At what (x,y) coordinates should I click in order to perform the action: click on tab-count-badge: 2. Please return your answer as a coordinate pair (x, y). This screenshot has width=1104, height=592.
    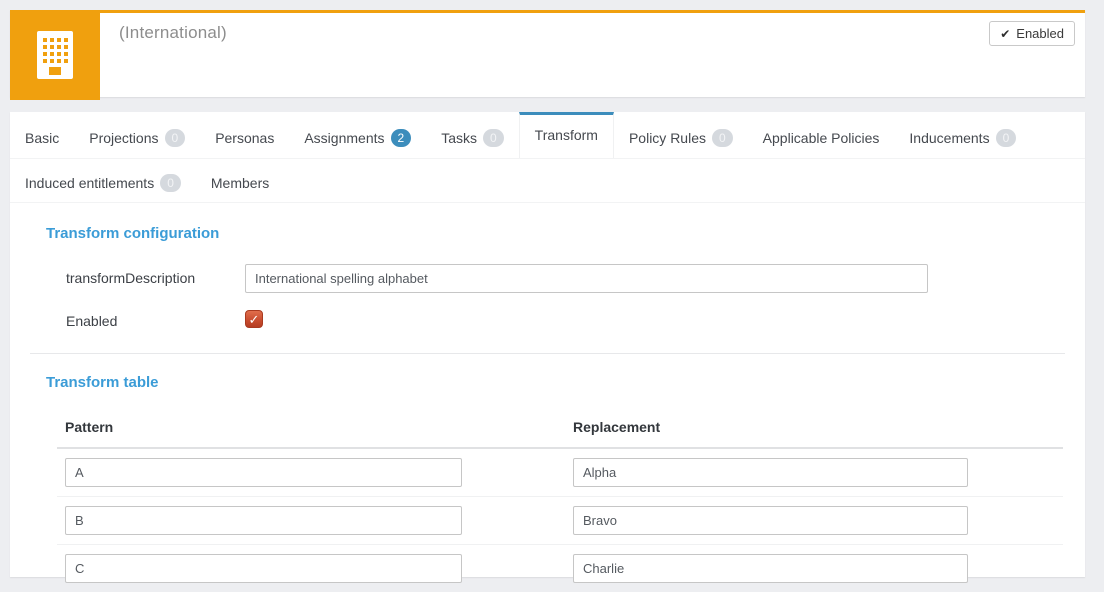
    Looking at the image, I should click on (401, 138).